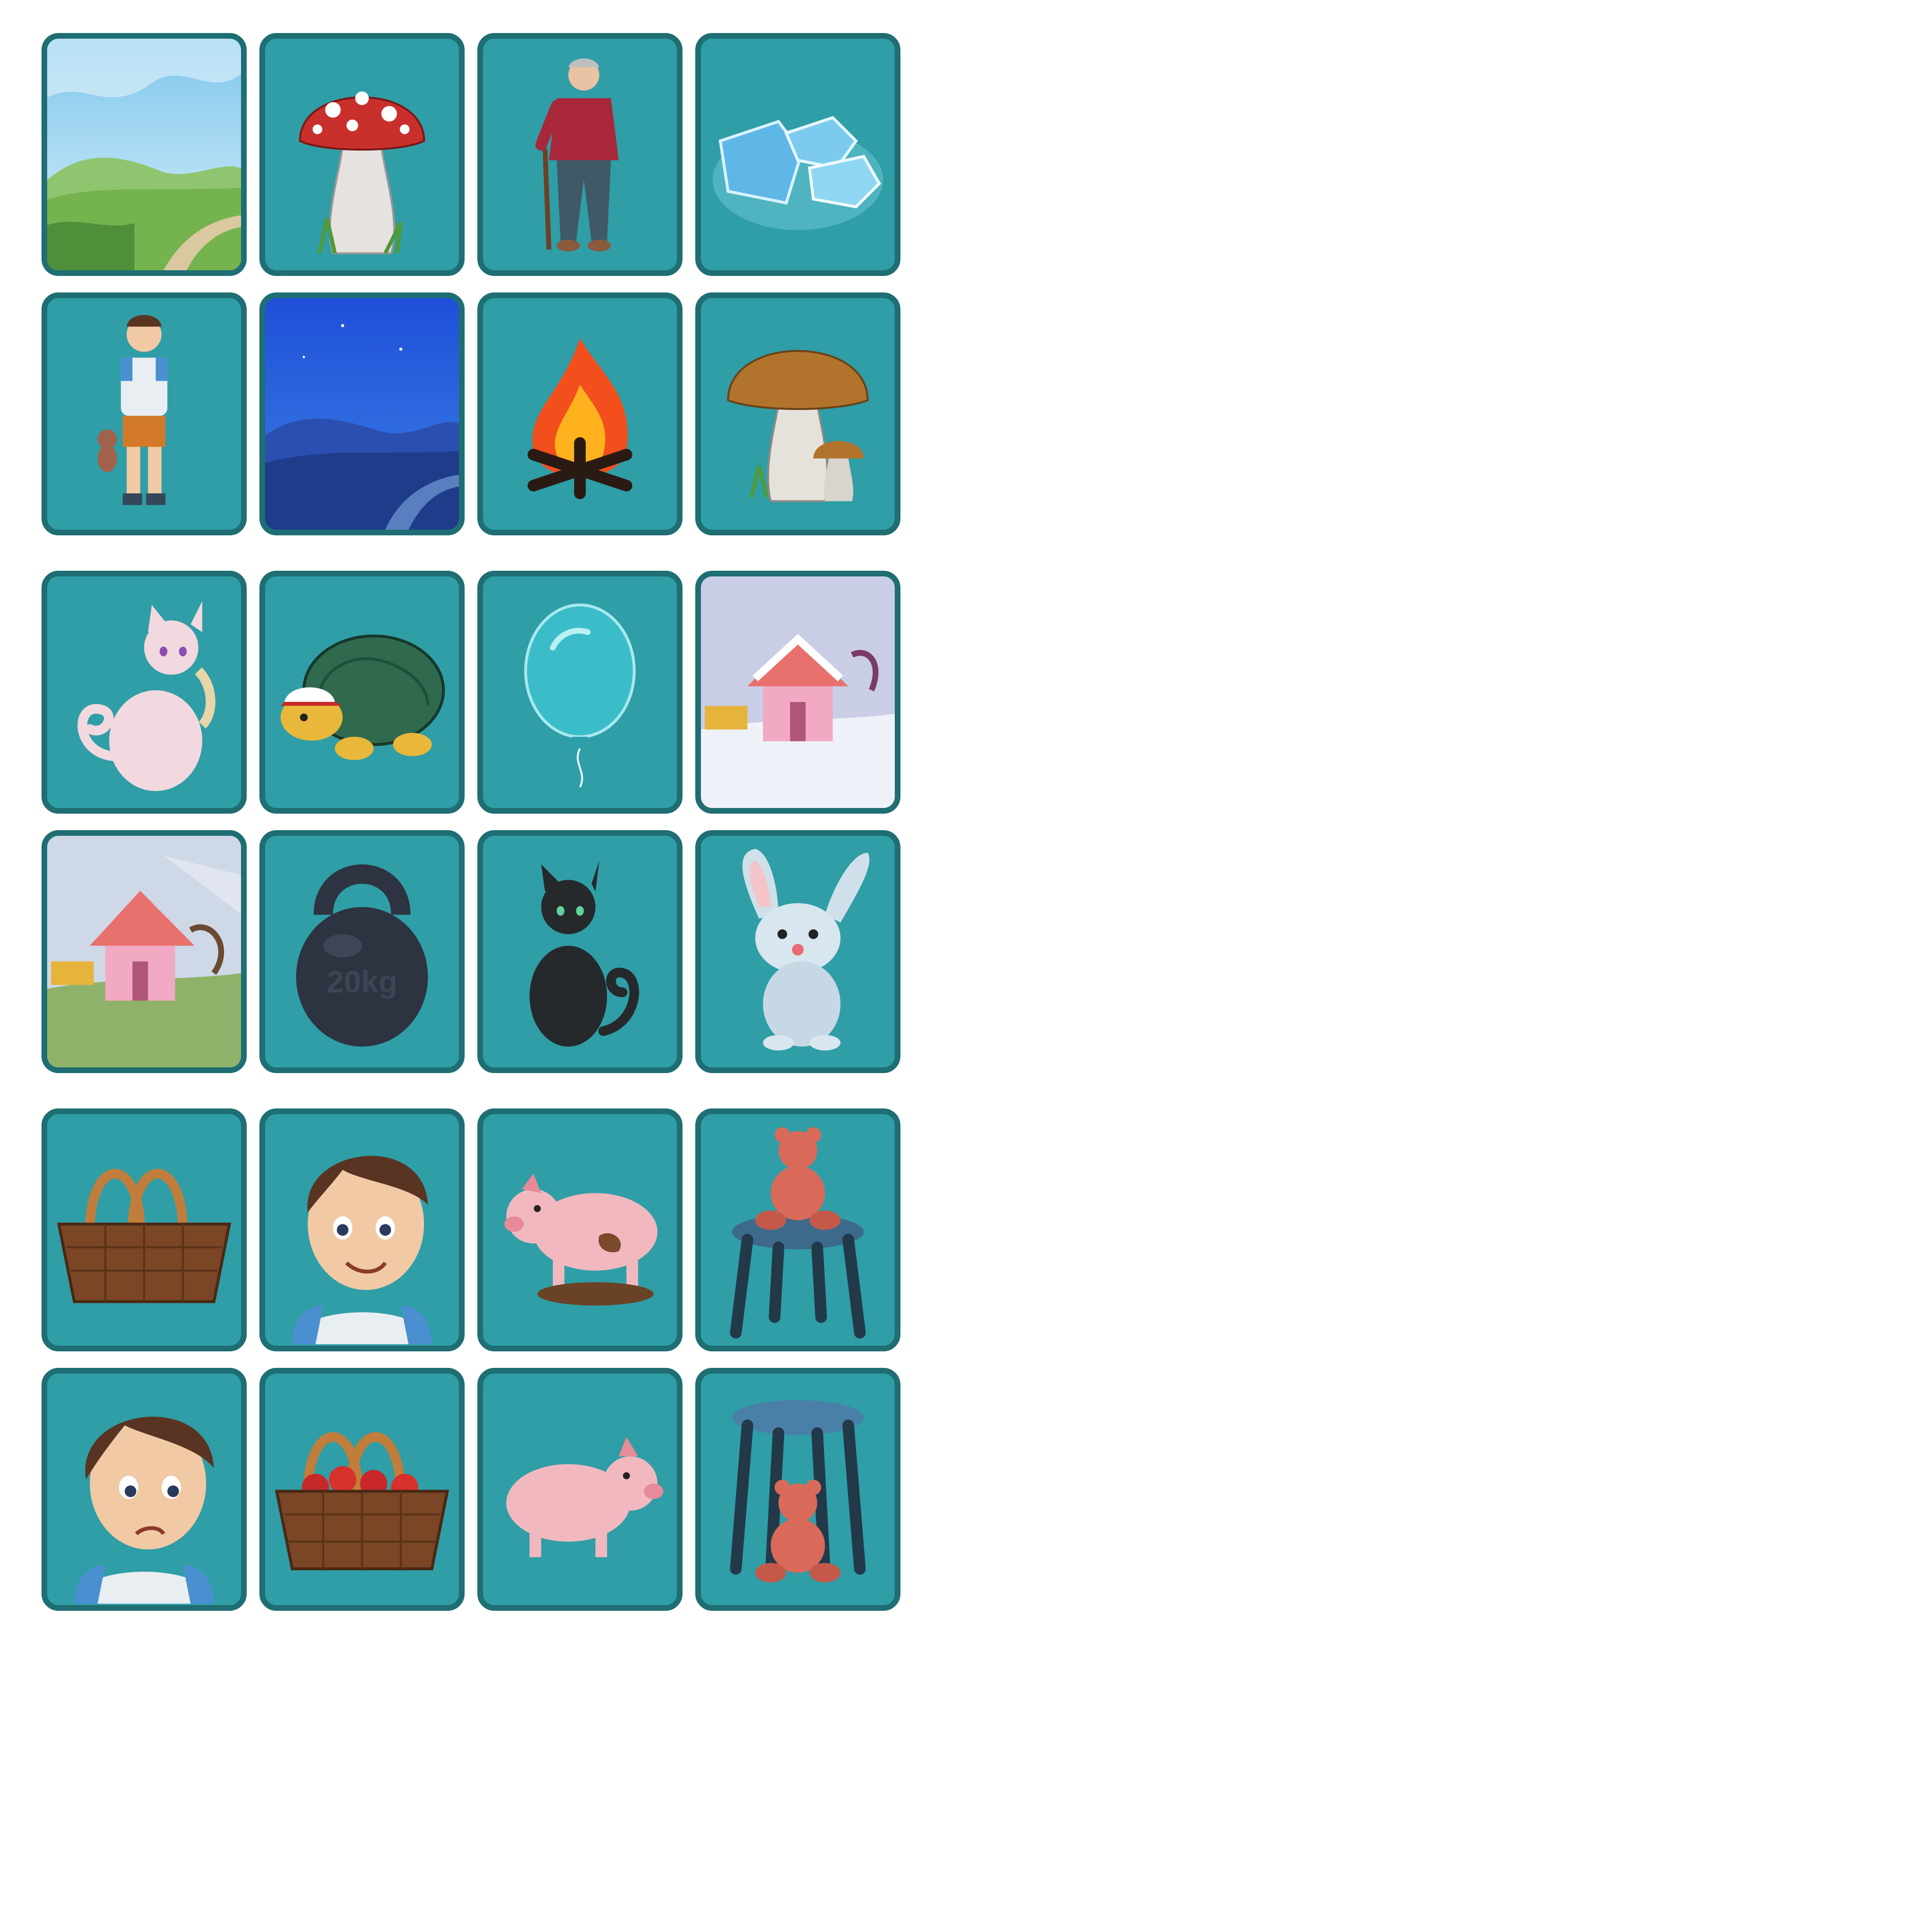  What do you see at coordinates (144, 1510) in the screenshot?
I see `boy-sad-icon` at bounding box center [144, 1510].